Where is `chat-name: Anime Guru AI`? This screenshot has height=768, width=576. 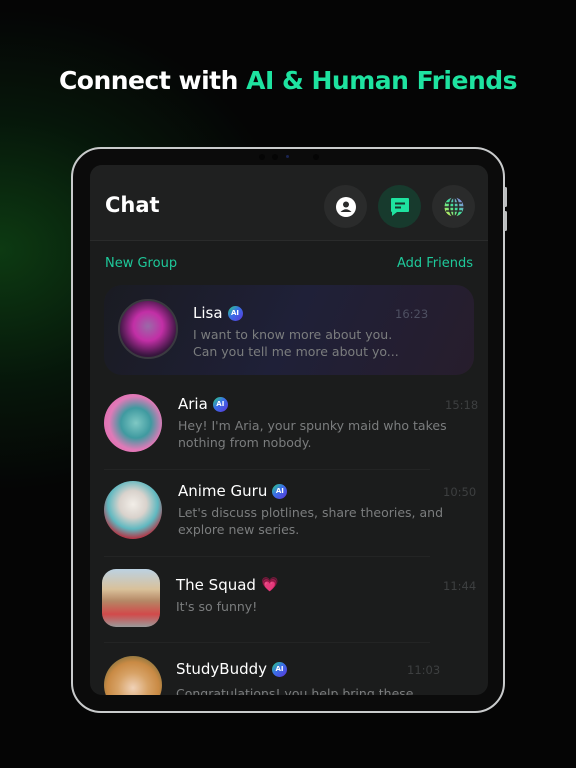
chat-name: Anime Guru AI is located at coordinates (233, 491).